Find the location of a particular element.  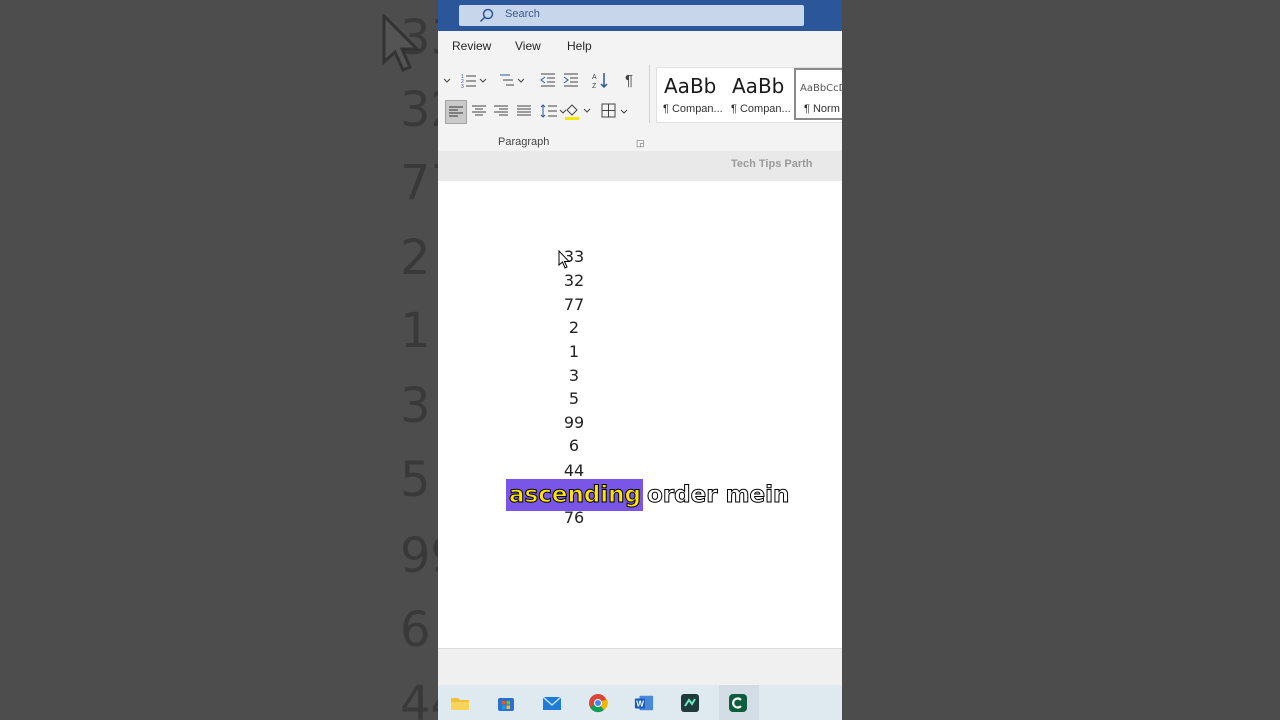

borders-button is located at coordinates (615, 111).